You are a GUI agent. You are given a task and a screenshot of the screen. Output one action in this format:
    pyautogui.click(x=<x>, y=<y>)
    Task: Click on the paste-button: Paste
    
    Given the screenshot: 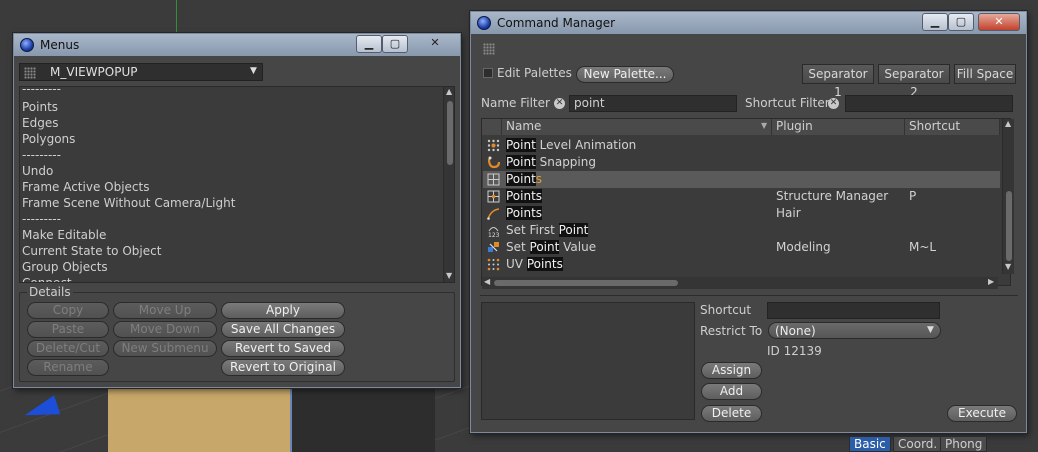 What is the action you would take?
    pyautogui.click(x=68, y=329)
    